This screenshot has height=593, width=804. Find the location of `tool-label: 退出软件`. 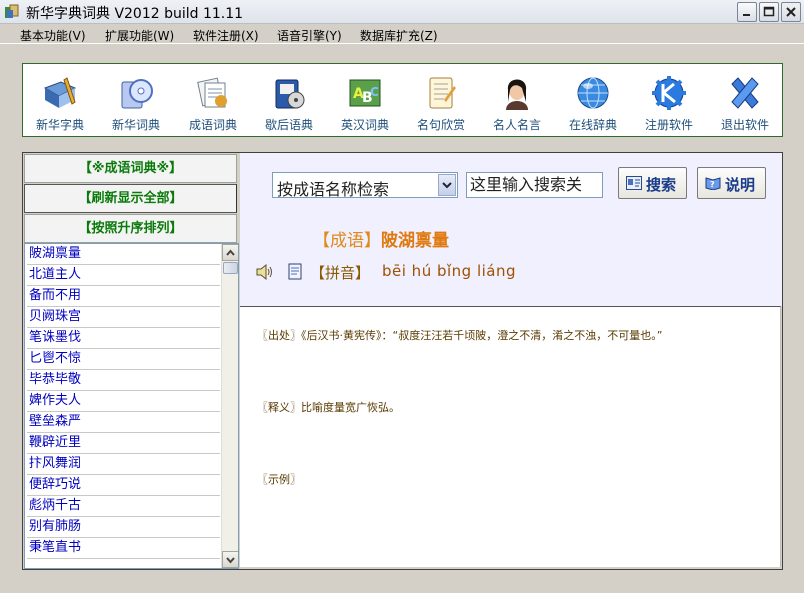

tool-label: 退出软件 is located at coordinates (744, 125).